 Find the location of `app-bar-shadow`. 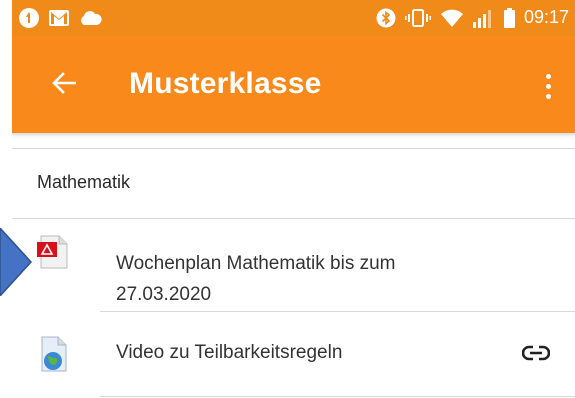

app-bar-shadow is located at coordinates (293, 136).